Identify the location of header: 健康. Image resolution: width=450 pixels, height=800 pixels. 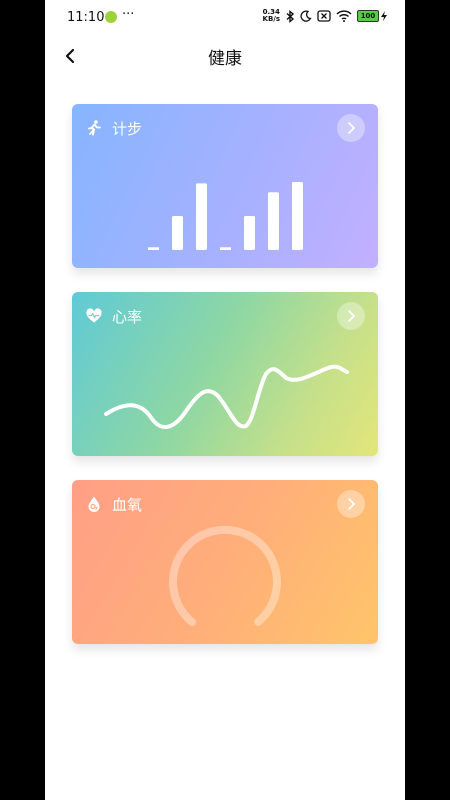
(225, 56).